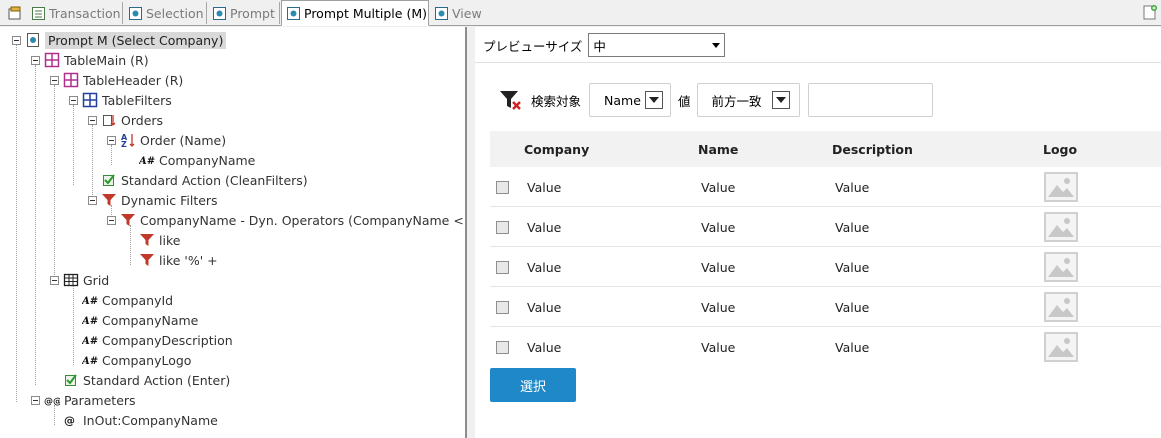  What do you see at coordinates (90, 100) in the screenshot?
I see `table-filters-icon` at bounding box center [90, 100].